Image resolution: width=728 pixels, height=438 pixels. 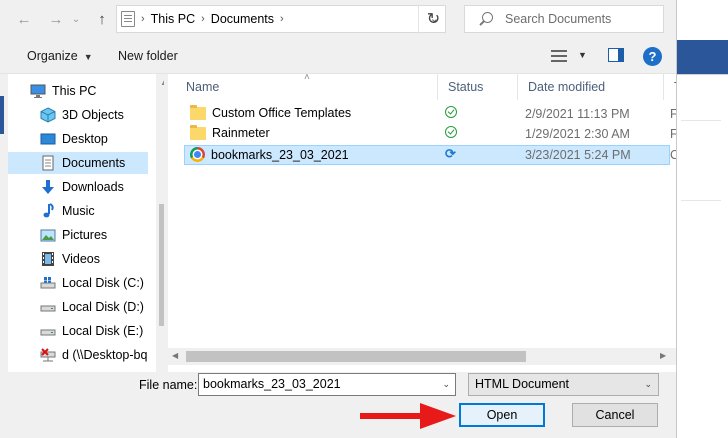 What do you see at coordinates (81, 259) in the screenshot?
I see `nav-label: Videos` at bounding box center [81, 259].